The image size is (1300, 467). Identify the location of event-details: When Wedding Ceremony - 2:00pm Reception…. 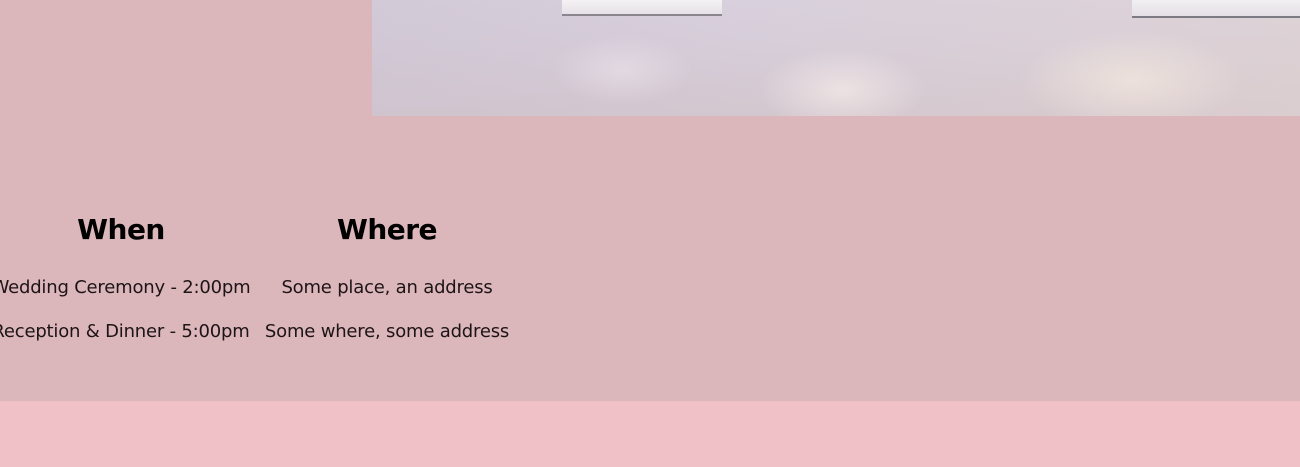
(259, 281).